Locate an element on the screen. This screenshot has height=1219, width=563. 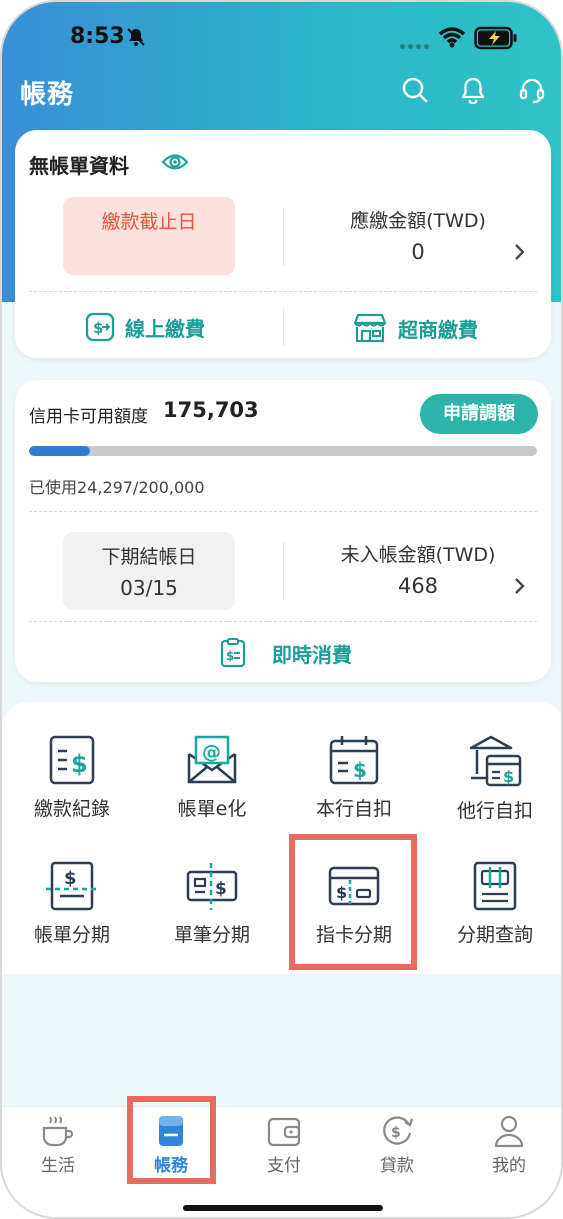
due-date-box: 繳款截止日 is located at coordinates (149, 236).